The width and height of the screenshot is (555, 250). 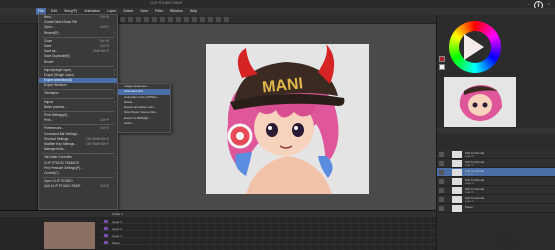 What do you see at coordinates (48, 40) in the screenshot?
I see `file-menu-item-label: Close` at bounding box center [48, 40].